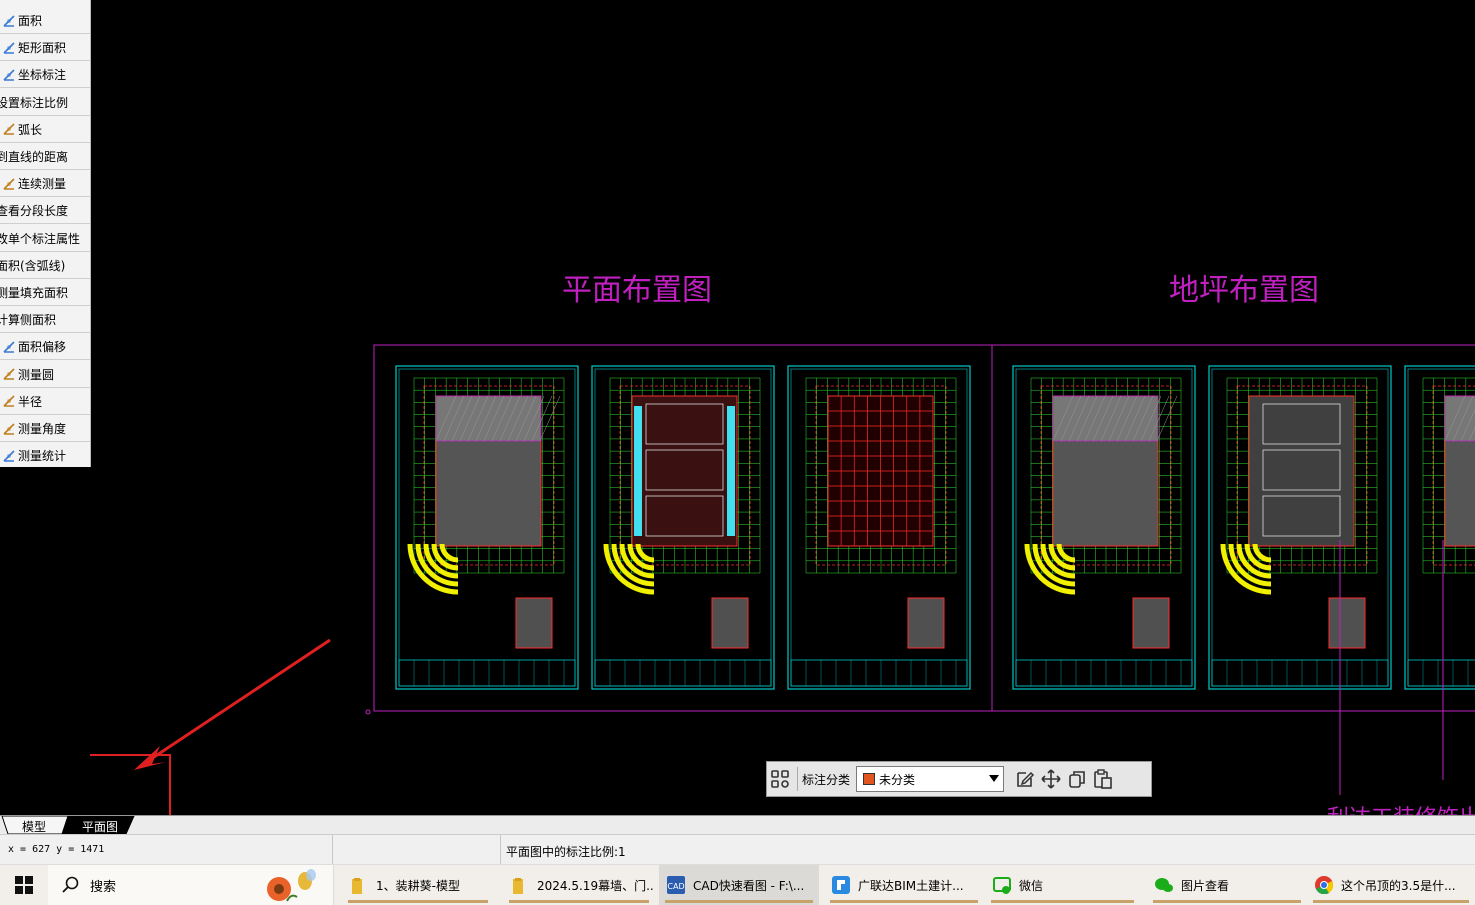 The height and width of the screenshot is (905, 1475). Describe the element at coordinates (1031, 885) in the screenshot. I see `taskbar-app-label: 微信` at that location.